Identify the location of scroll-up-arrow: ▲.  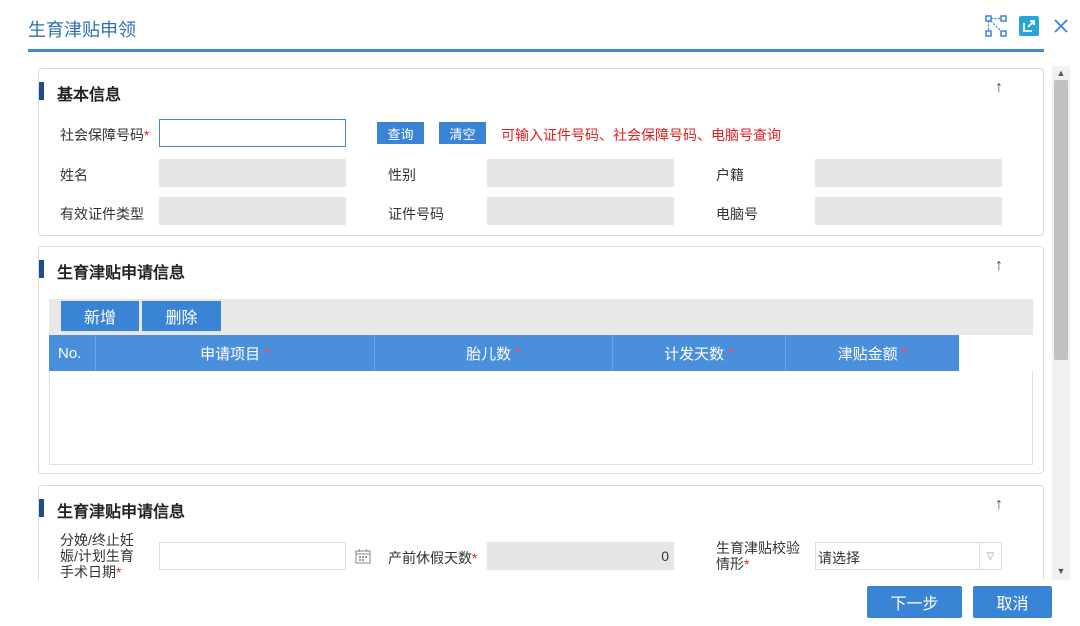
(1061, 73).